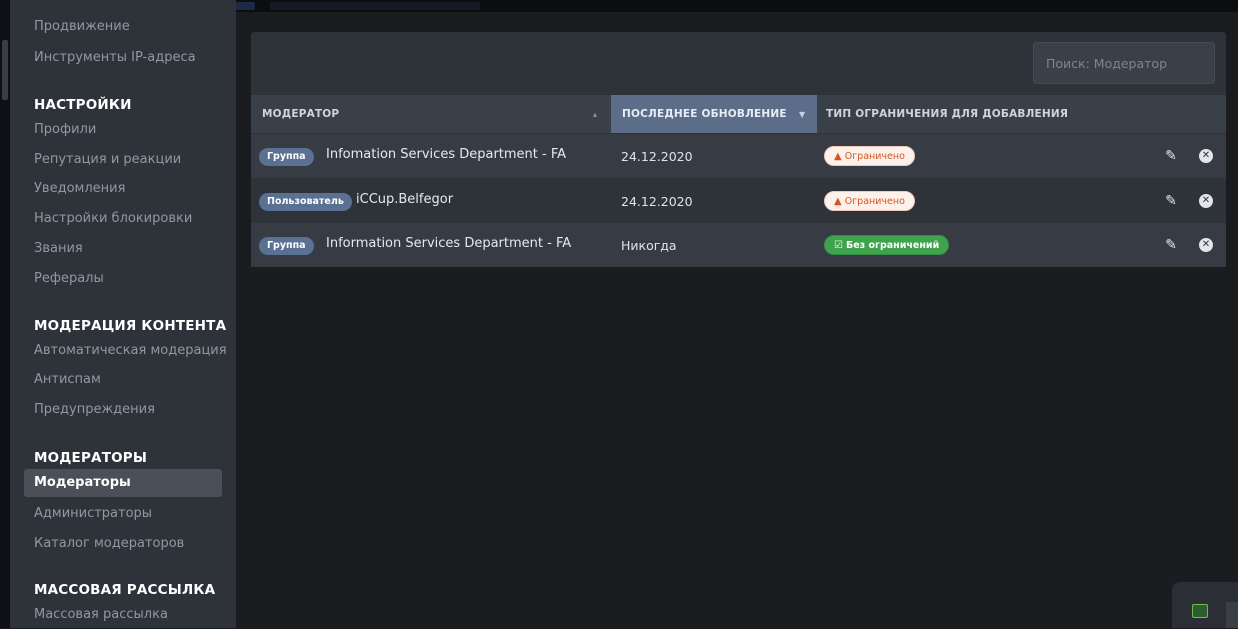 The height and width of the screenshot is (629, 1238). Describe the element at coordinates (123, 58) in the screenshot. I see `sidebar-item-ip-tools: Инструменты IP-адреса` at that location.